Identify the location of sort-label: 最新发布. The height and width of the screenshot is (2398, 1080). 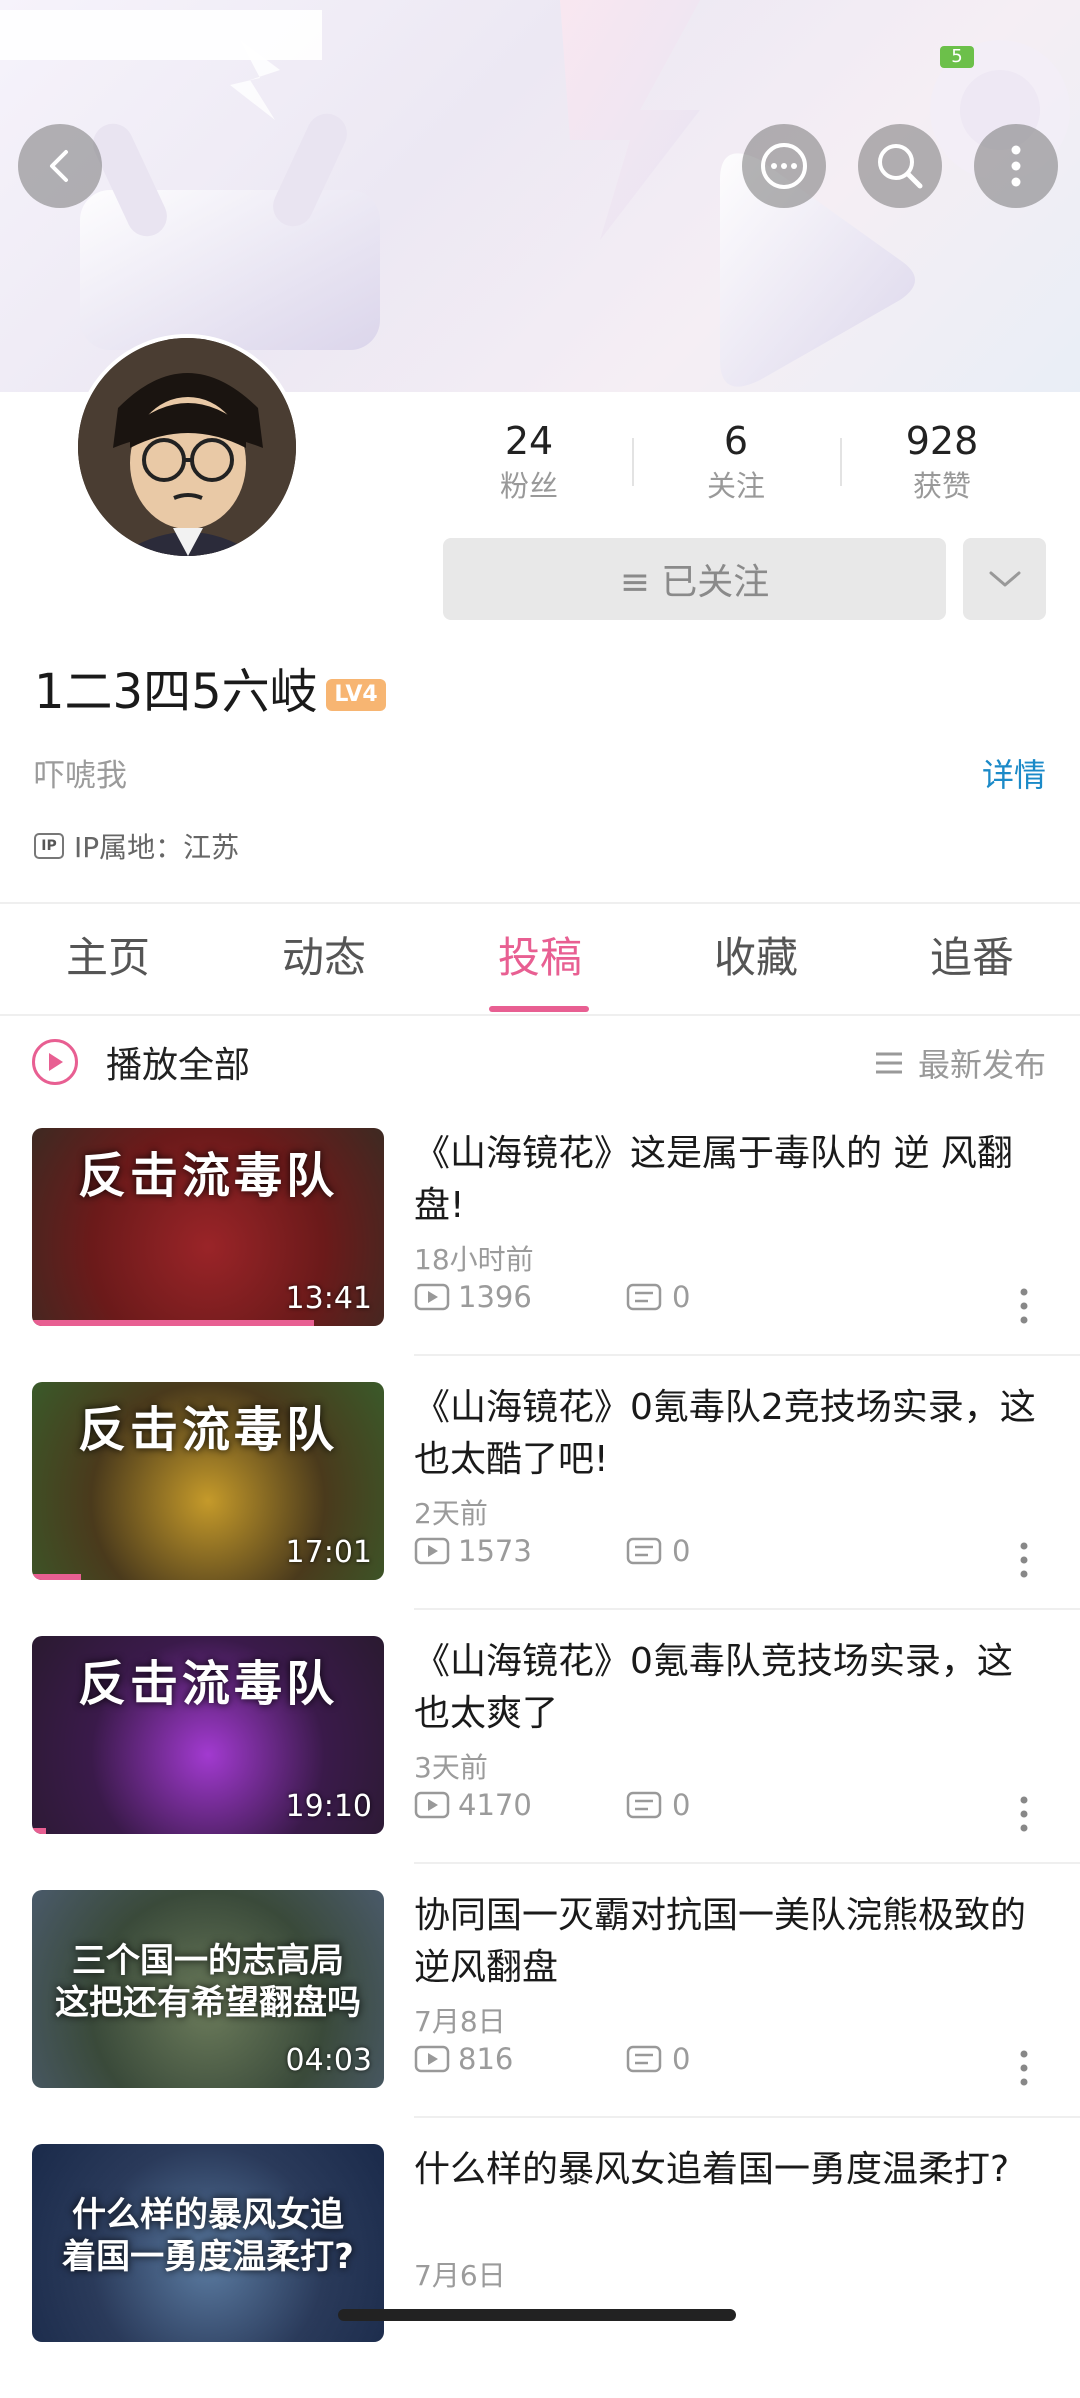
(981, 1065).